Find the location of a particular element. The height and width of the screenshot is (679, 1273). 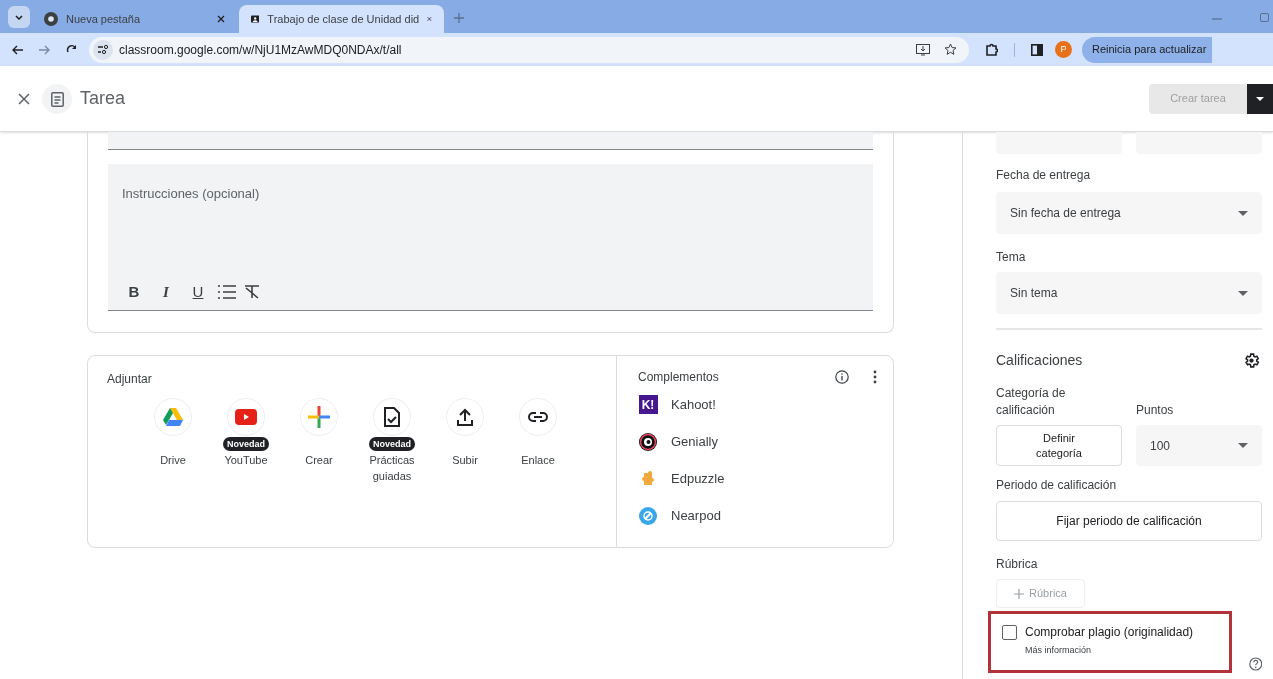

help-icon is located at coordinates (1255, 664).